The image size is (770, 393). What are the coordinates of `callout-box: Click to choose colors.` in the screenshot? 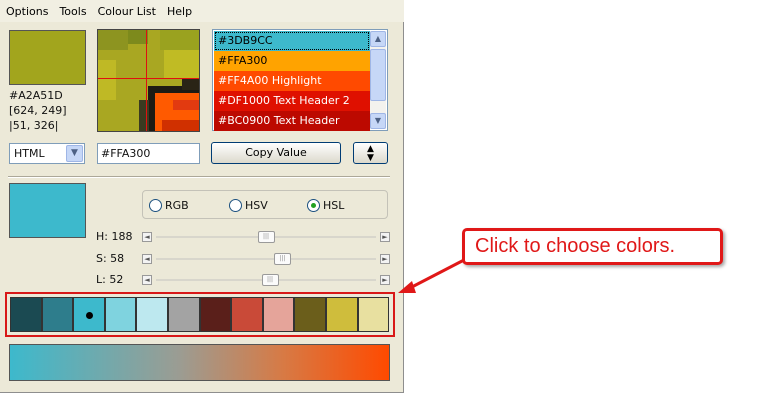 It's located at (592, 246).